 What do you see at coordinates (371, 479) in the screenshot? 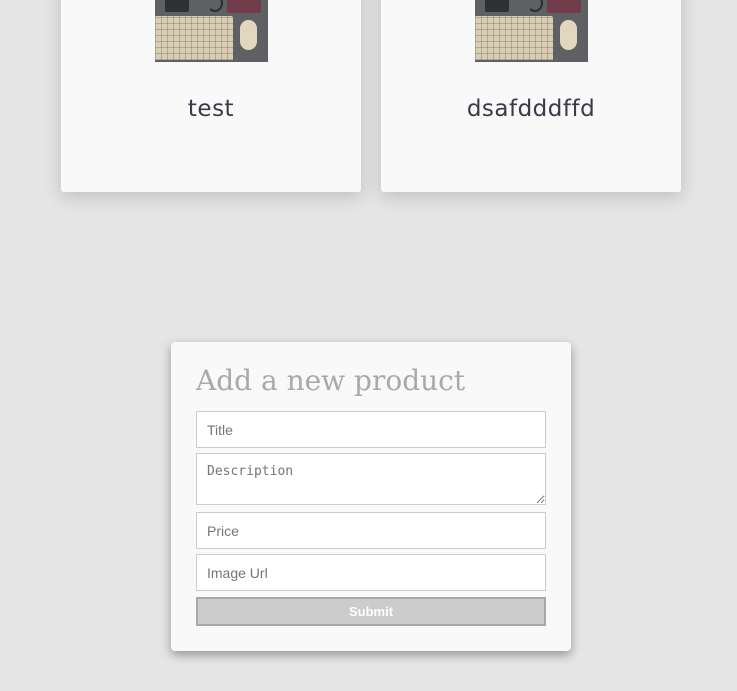
I see `description-textarea` at bounding box center [371, 479].